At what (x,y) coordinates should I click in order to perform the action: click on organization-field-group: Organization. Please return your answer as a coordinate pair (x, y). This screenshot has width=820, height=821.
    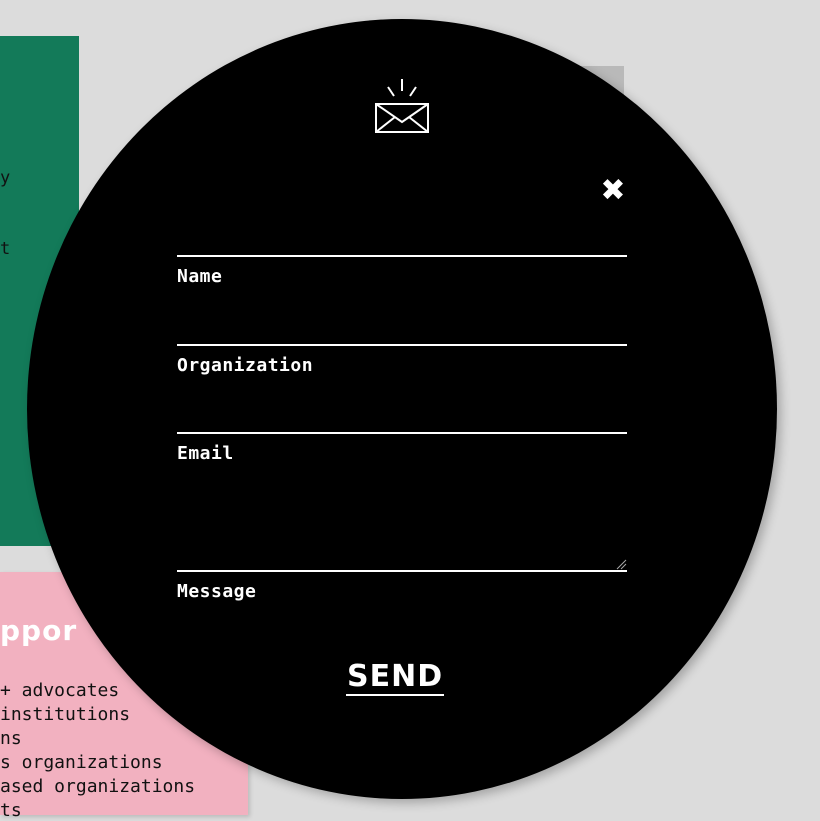
    Looking at the image, I should click on (404, 388).